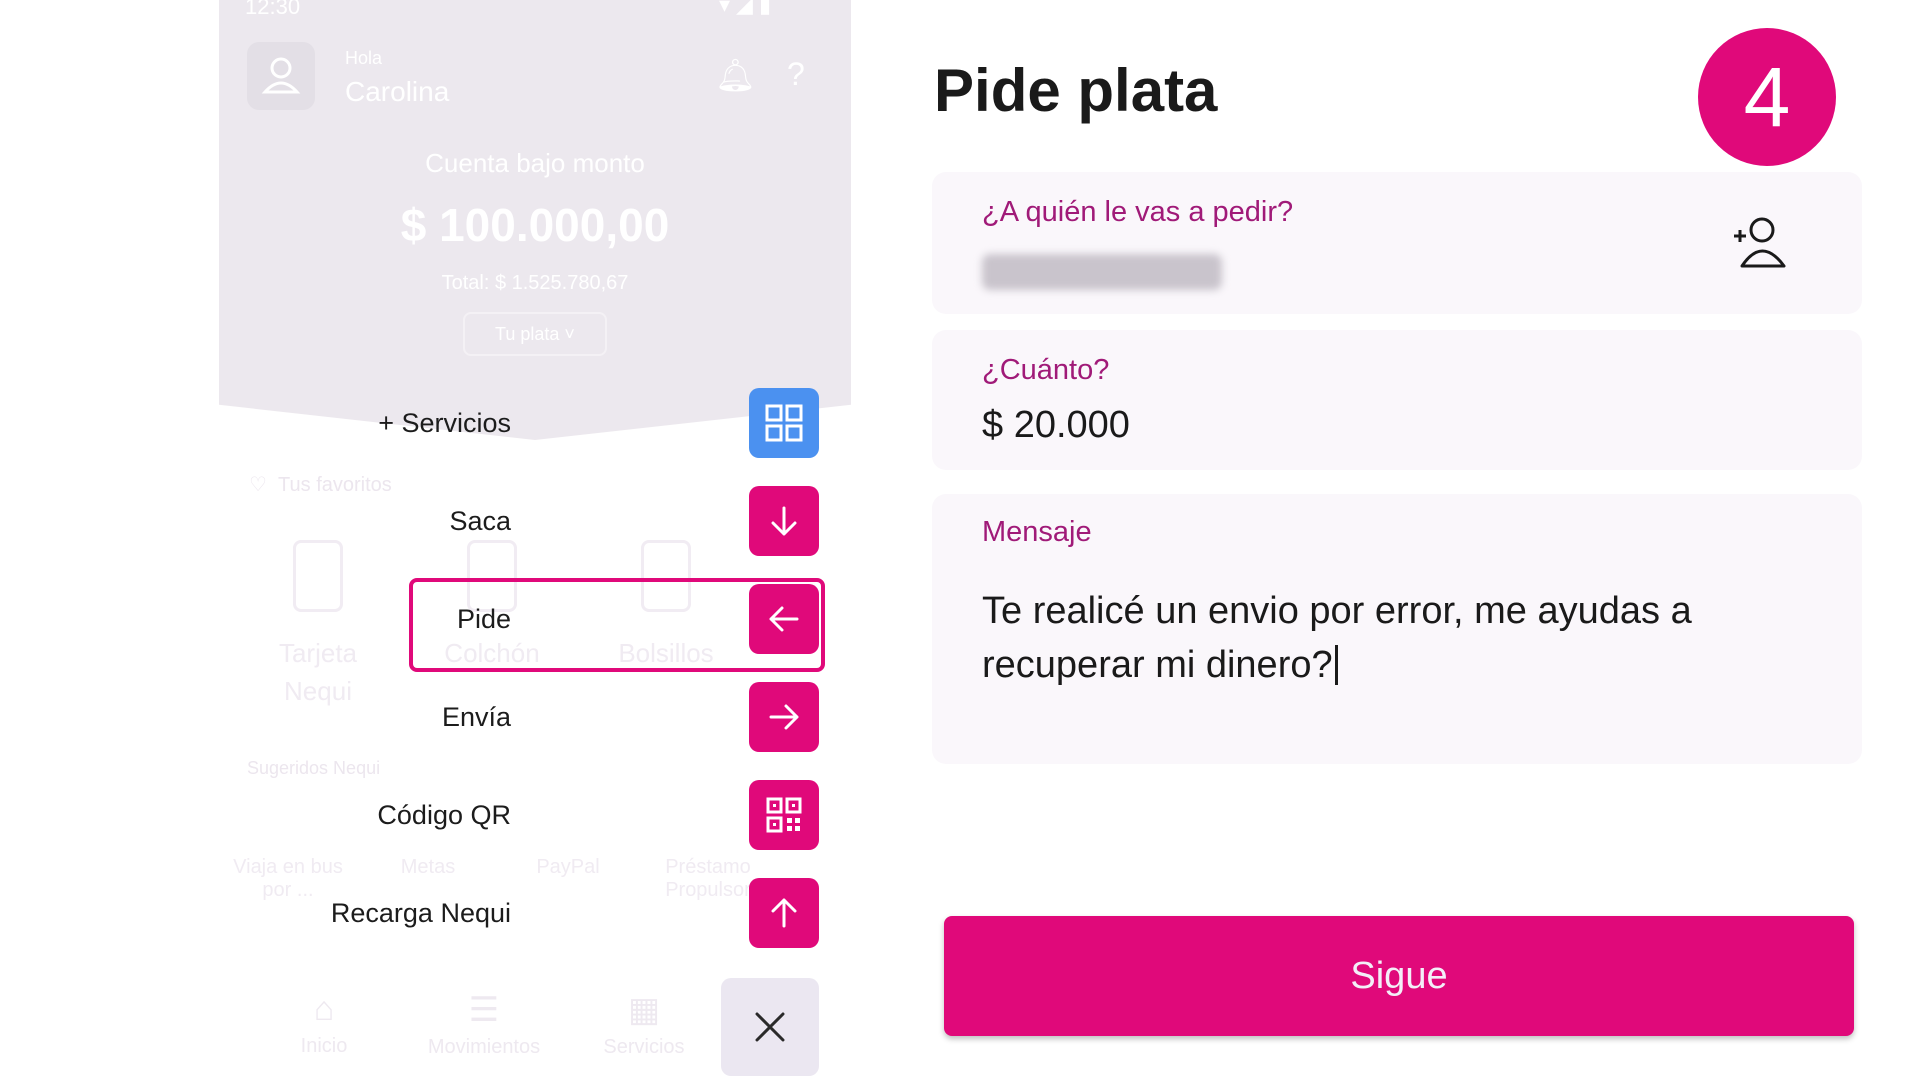 The width and height of the screenshot is (1920, 1080). I want to click on close-menu-button, so click(770, 1027).